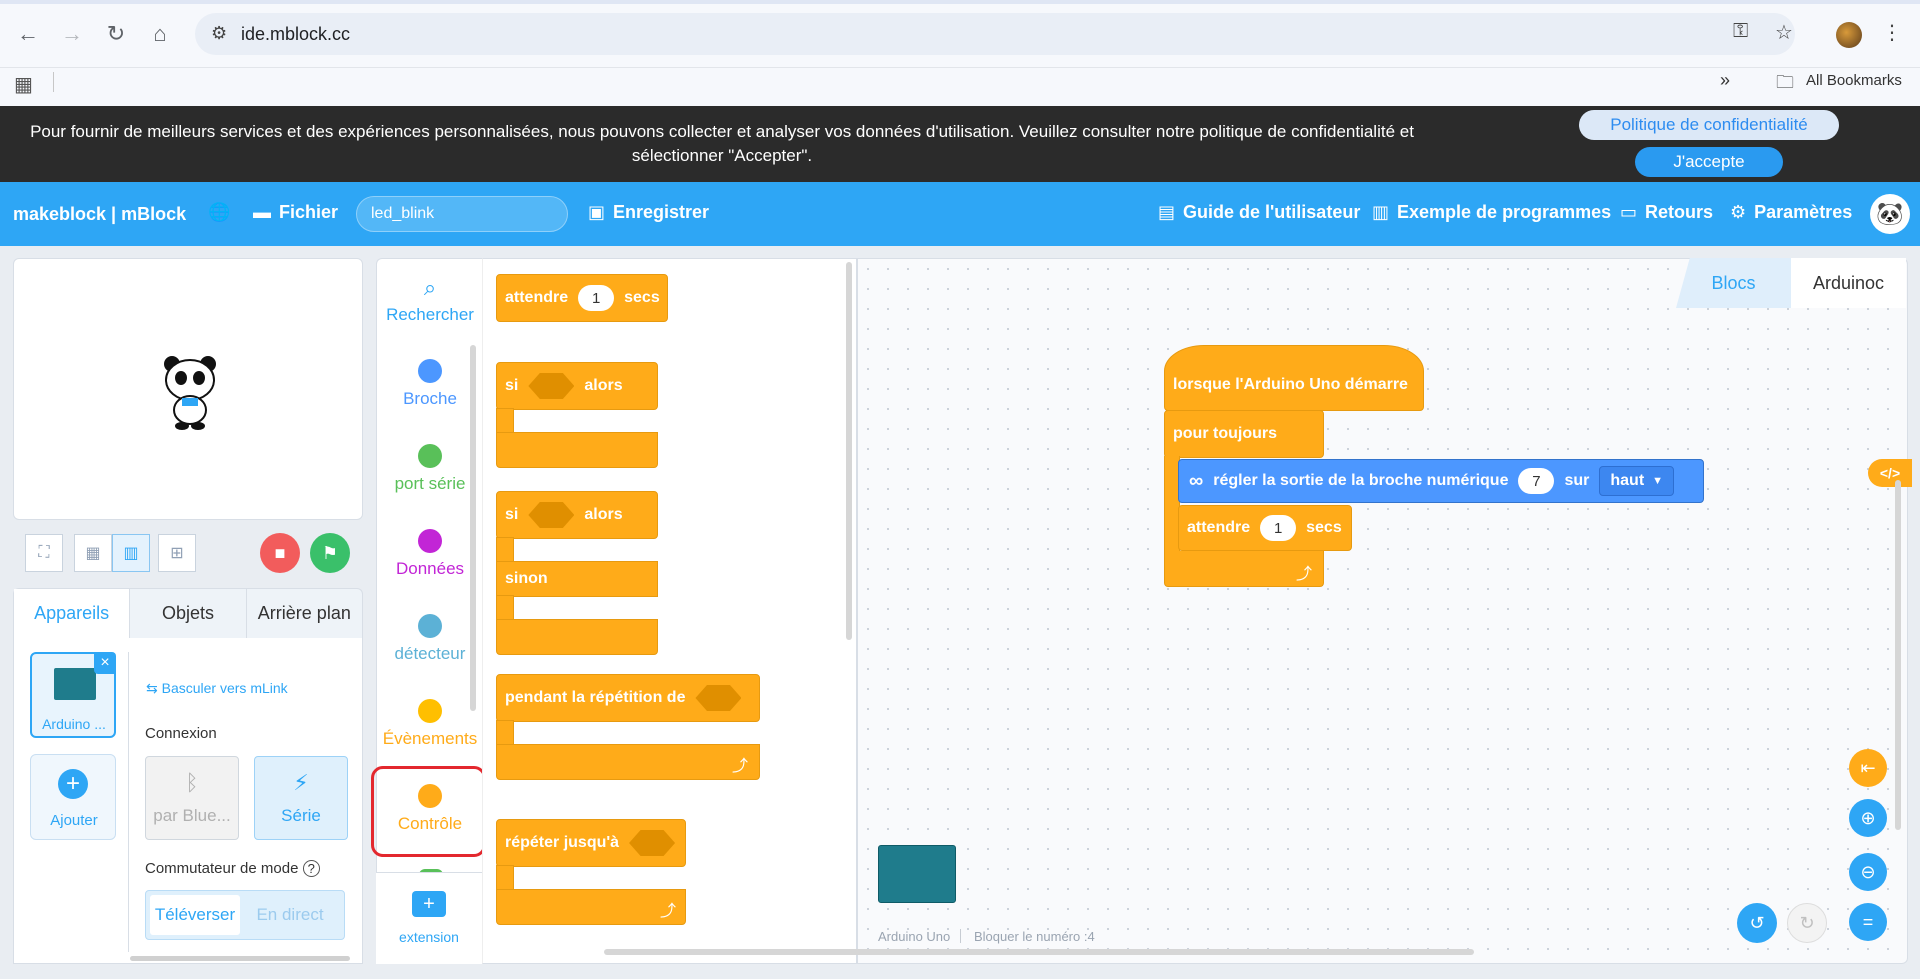 The height and width of the screenshot is (979, 1920). Describe the element at coordinates (430, 738) in the screenshot. I see `category-label: Évènements` at that location.